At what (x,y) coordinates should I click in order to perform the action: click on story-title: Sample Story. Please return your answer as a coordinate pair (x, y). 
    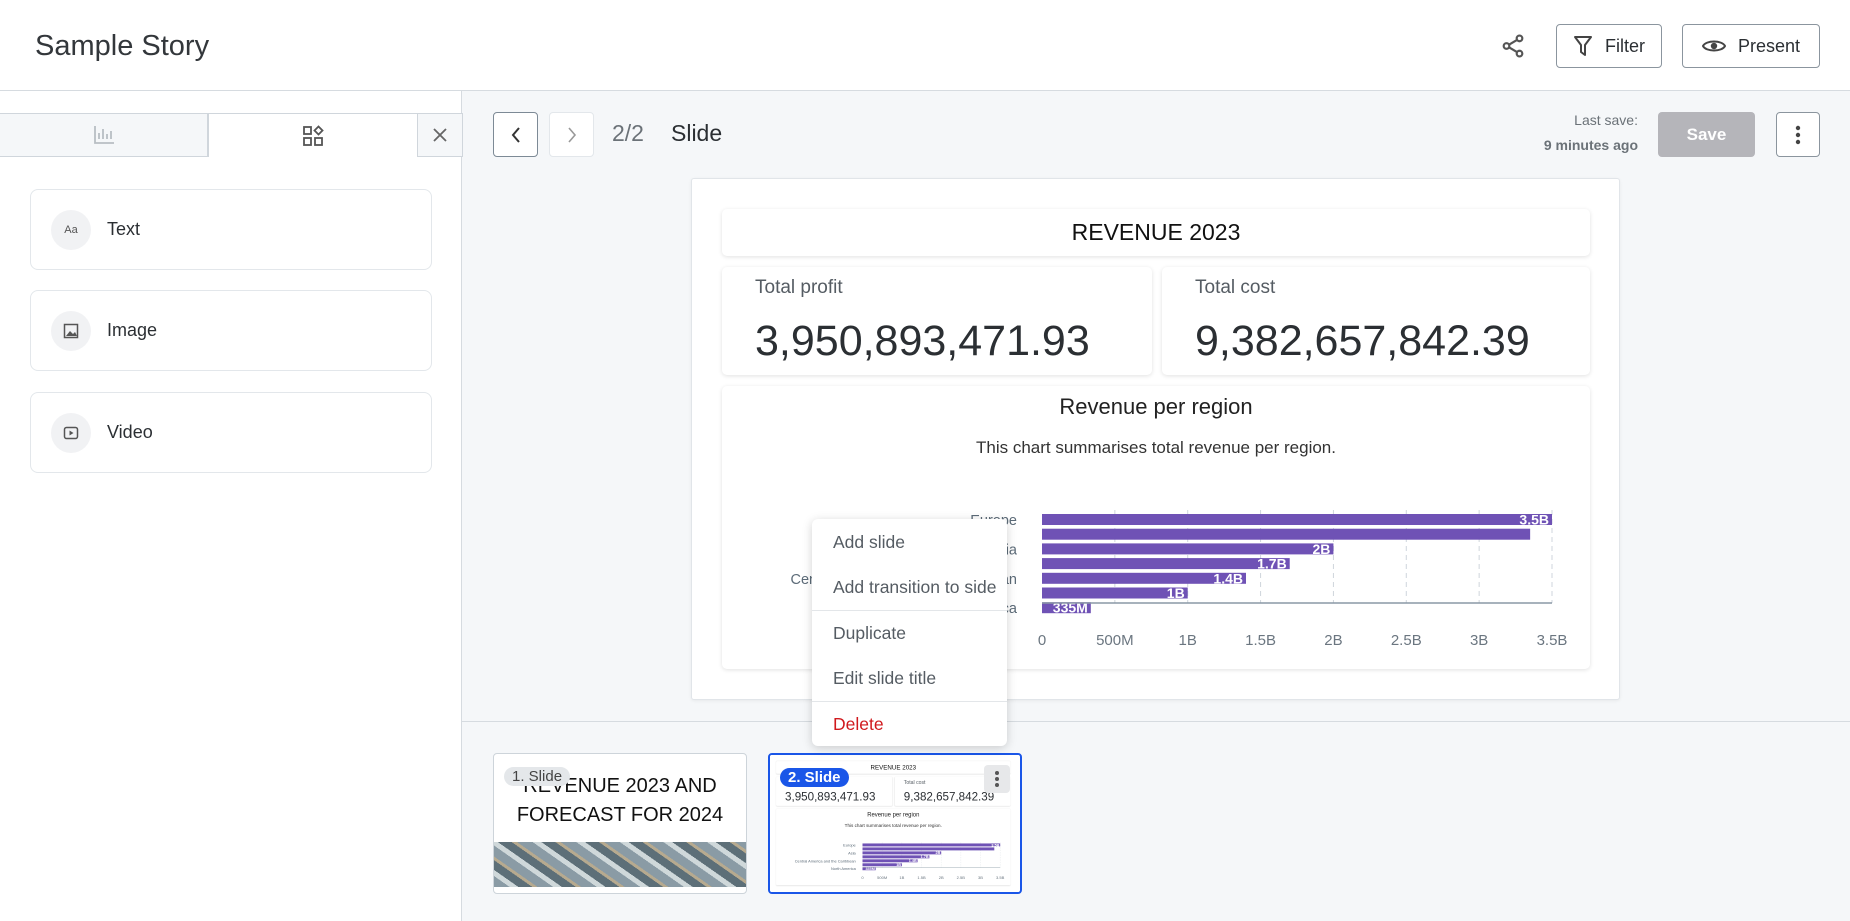
    Looking at the image, I should click on (122, 46).